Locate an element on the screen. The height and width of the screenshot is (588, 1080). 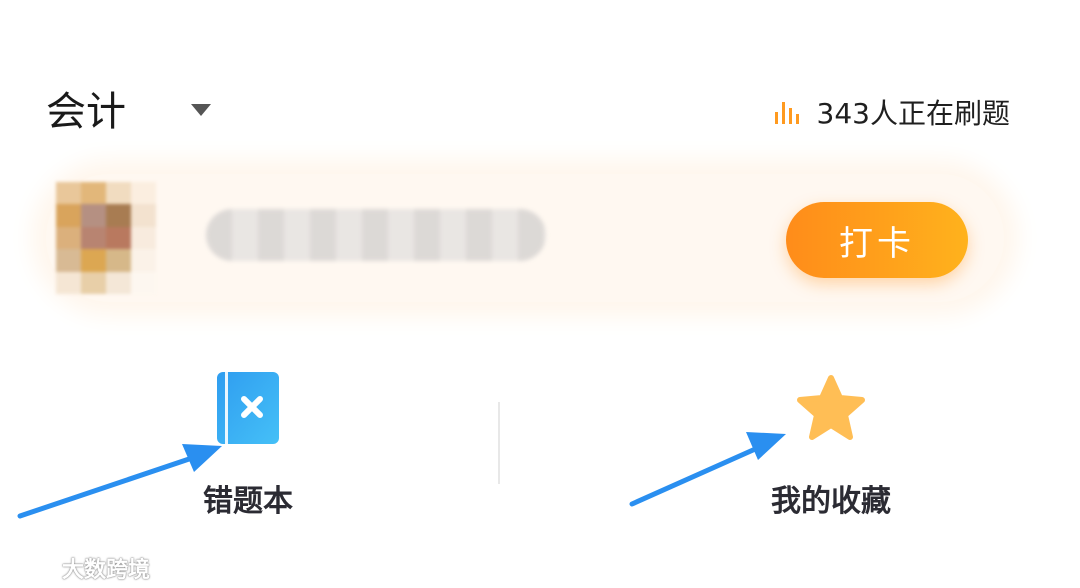
star-icon is located at coordinates (831, 407).